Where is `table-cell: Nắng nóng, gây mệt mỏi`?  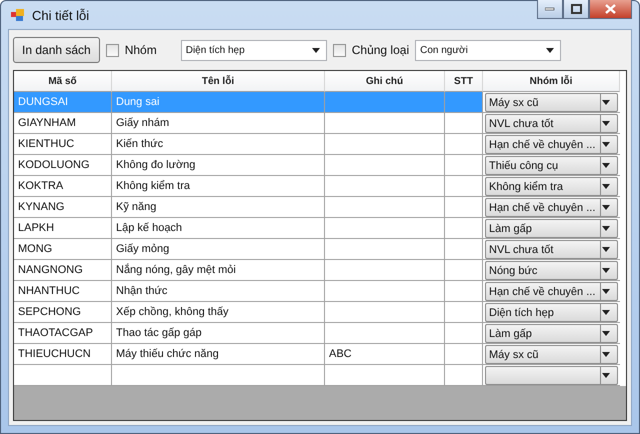
table-cell: Nắng nóng, gây mệt mỏi is located at coordinates (218, 270).